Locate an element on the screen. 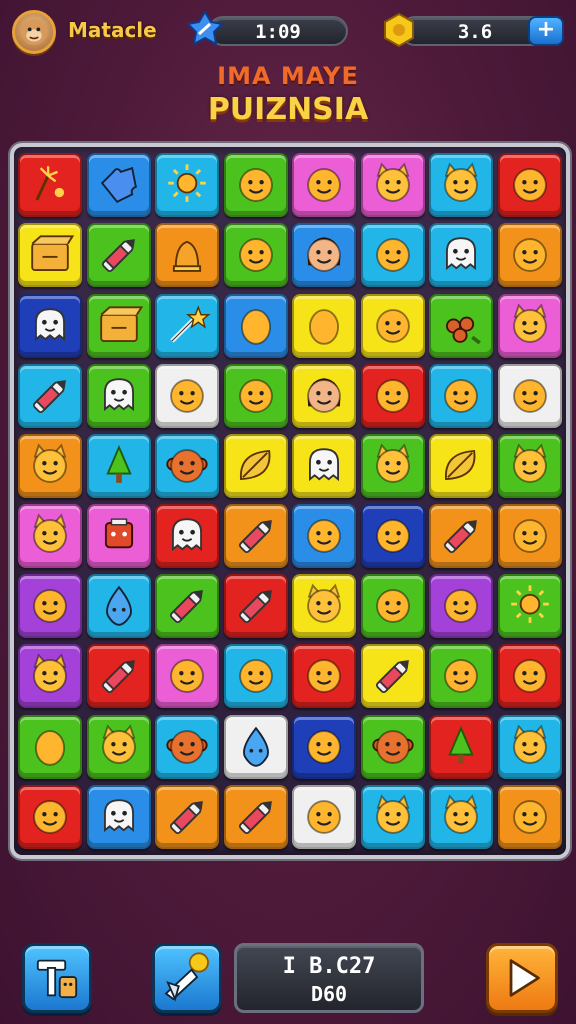  tile-wand is located at coordinates (187, 325).